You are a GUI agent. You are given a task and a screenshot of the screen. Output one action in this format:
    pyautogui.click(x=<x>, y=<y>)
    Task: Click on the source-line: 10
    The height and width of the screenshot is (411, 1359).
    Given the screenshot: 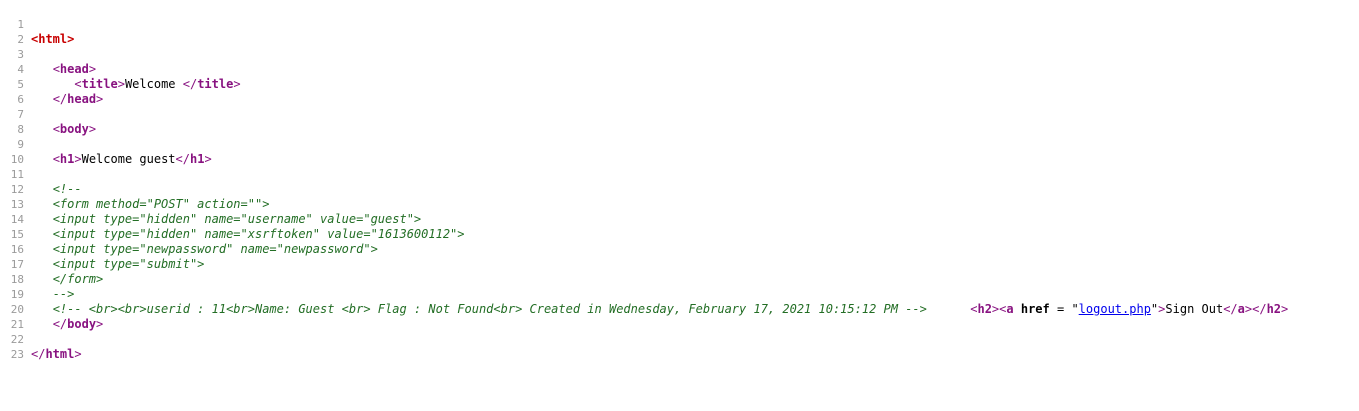 What is the action you would take?
    pyautogui.click(x=679, y=151)
    